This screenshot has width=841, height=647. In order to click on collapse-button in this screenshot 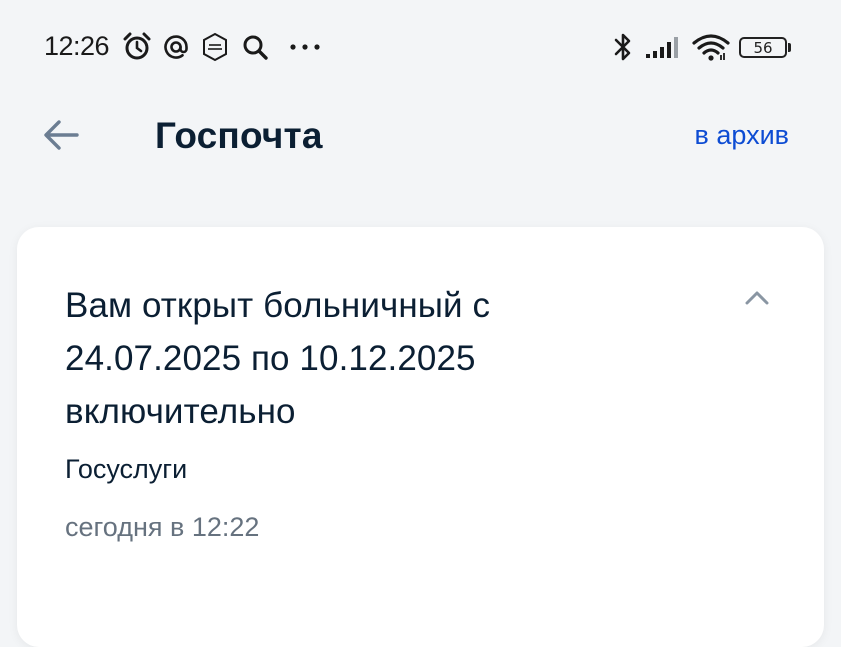, I will do `click(757, 298)`.